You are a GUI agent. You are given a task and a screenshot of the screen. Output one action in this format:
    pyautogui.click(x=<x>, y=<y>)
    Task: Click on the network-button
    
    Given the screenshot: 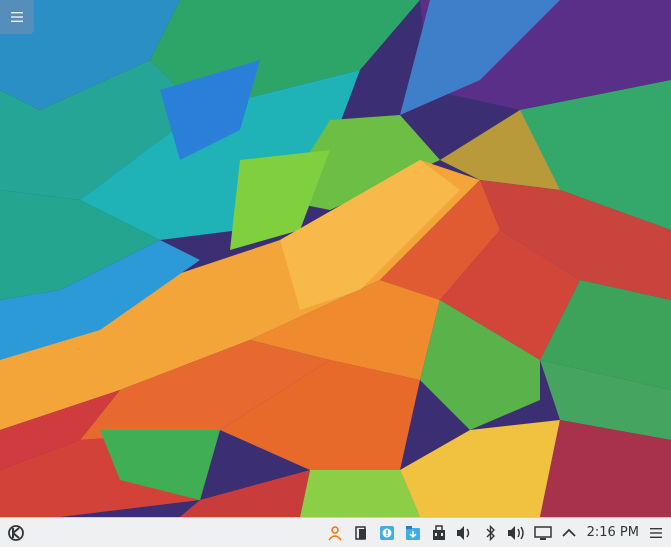 What is the action you would take?
    pyautogui.click(x=543, y=533)
    